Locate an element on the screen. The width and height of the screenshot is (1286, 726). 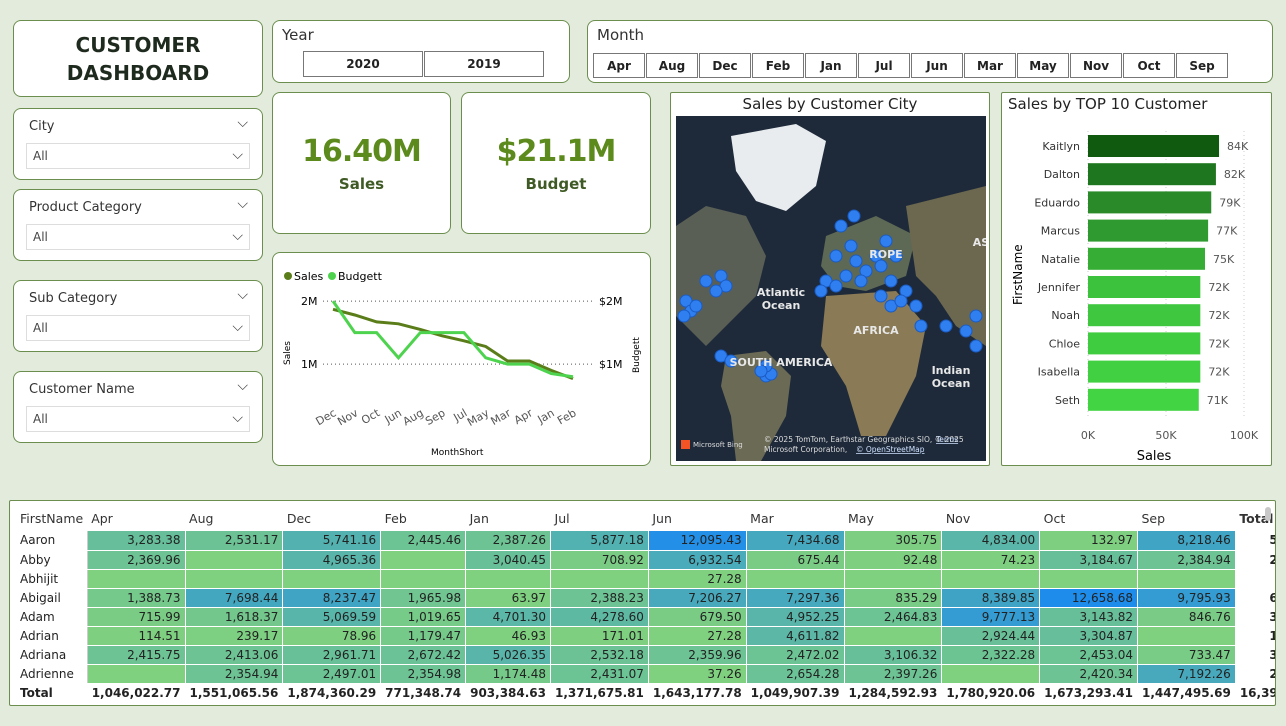
value-cell: 27.28 is located at coordinates (697, 636).